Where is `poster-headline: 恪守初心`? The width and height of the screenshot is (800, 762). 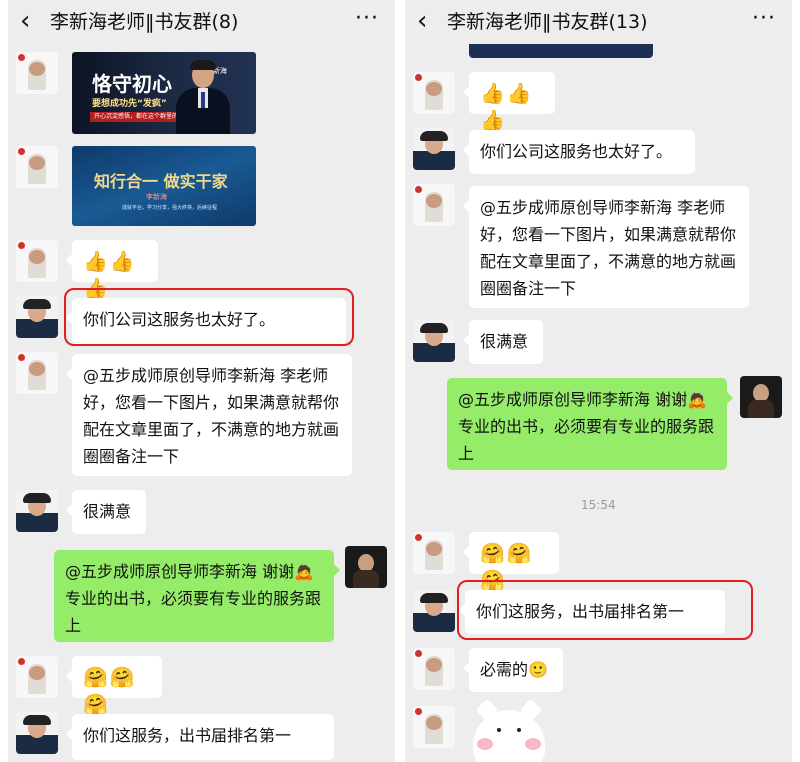
poster-headline: 恪守初心 is located at coordinates (132, 84).